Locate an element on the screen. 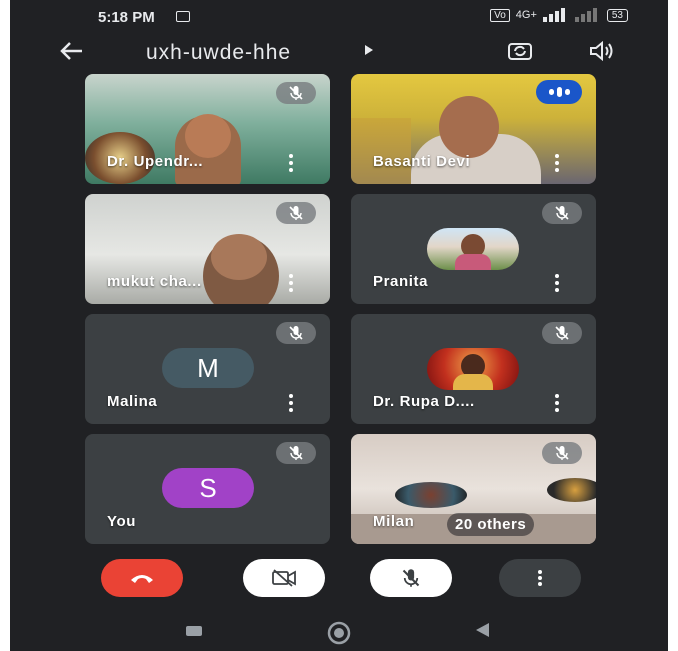  recents-icon is located at coordinates (194, 631).